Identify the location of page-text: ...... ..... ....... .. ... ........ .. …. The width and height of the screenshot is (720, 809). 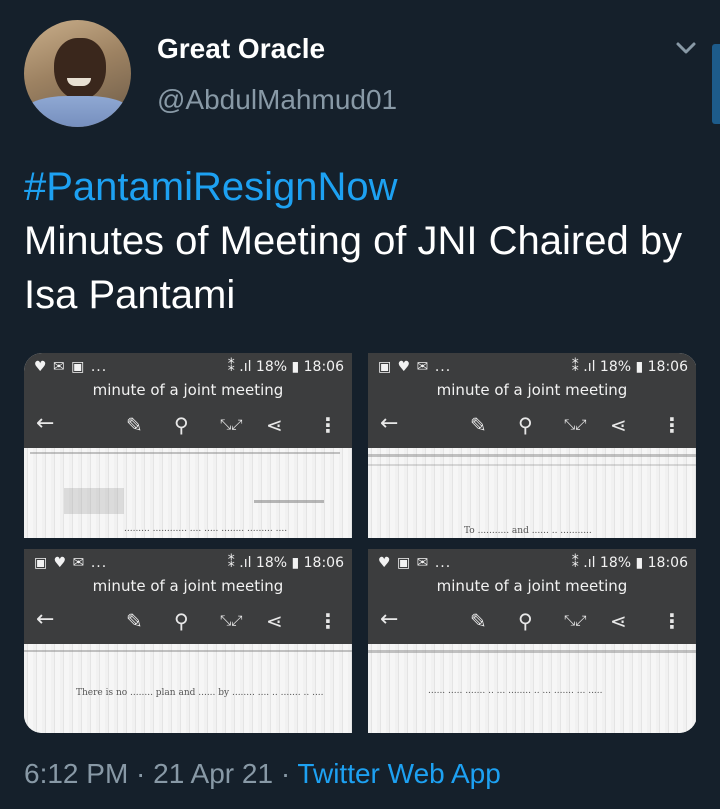
(515, 691).